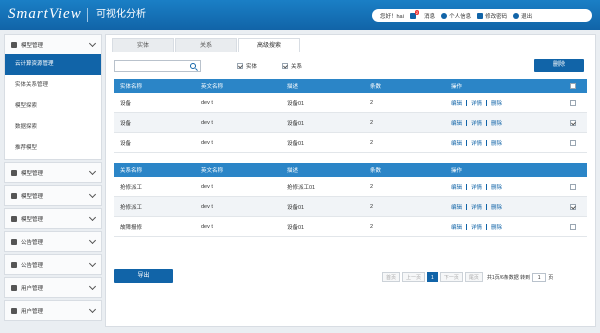 This screenshot has width=600, height=333. Describe the element at coordinates (240, 66) in the screenshot. I see `entity-checkbox` at that location.